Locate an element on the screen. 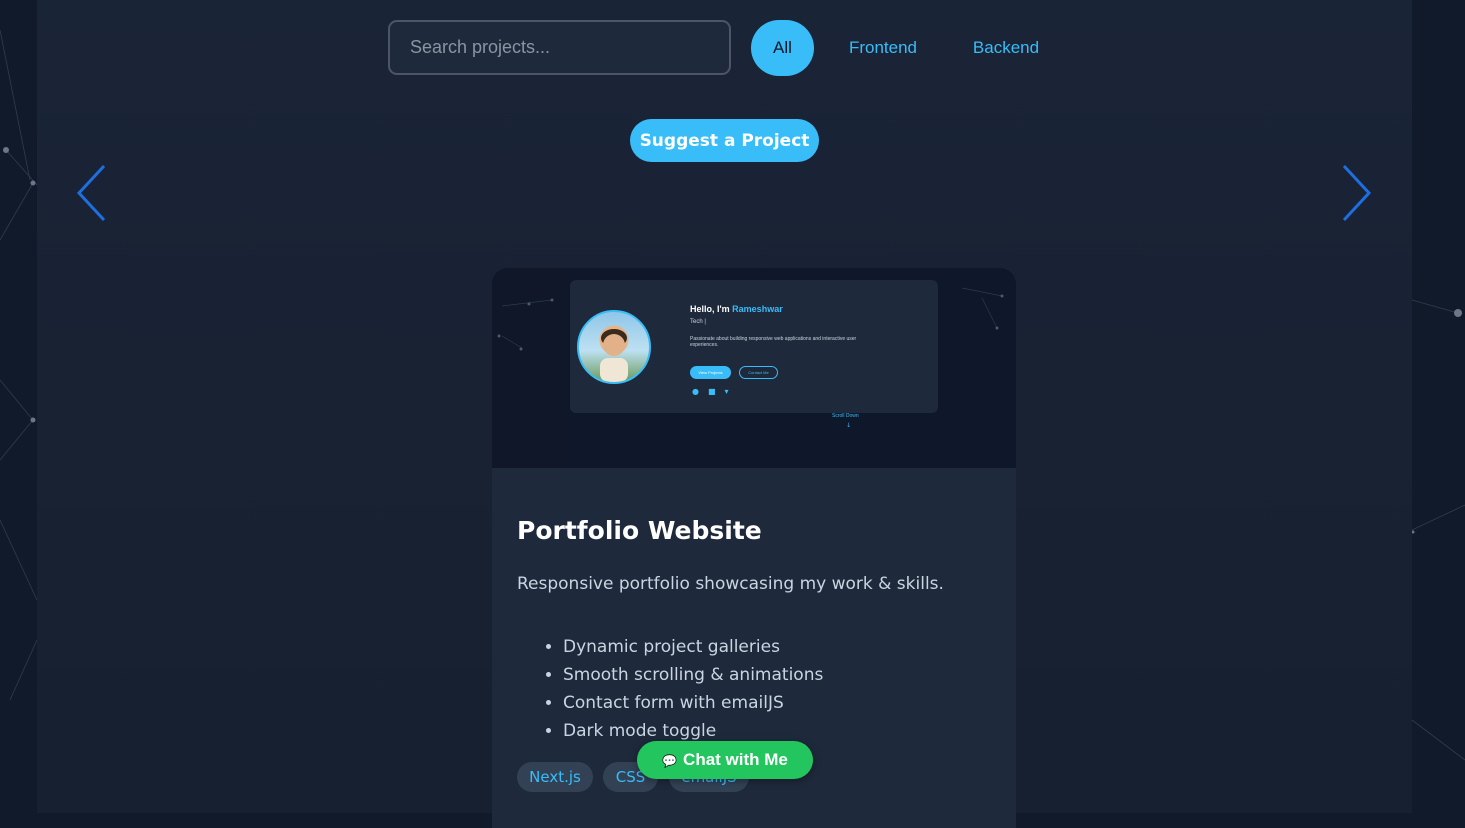 The image size is (1465, 828). avatar-portrait is located at coordinates (614, 355).